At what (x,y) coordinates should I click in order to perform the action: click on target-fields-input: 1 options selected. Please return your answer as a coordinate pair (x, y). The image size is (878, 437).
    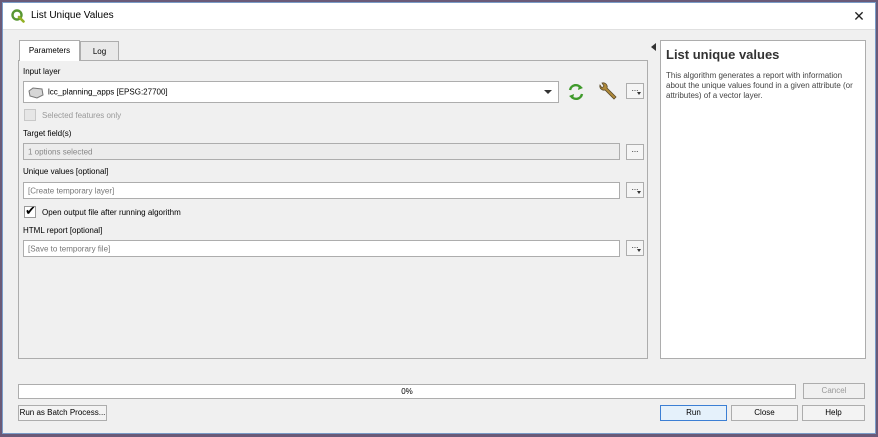
    Looking at the image, I should click on (321, 151).